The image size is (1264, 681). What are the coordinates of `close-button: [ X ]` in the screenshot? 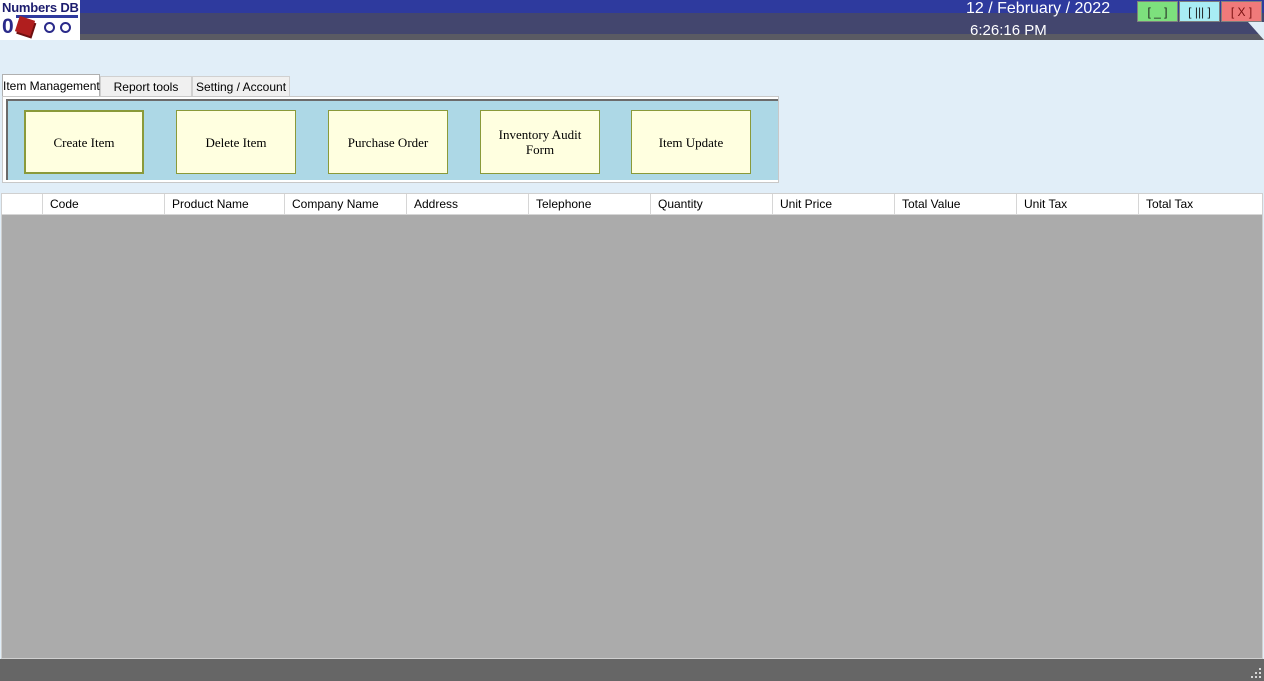 It's located at (1241, 11).